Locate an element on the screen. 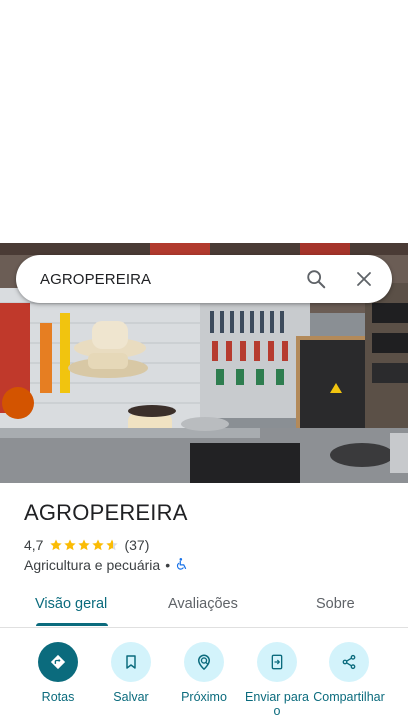 The width and height of the screenshot is (408, 726). search-bar: AGROPEREIRA is located at coordinates (204, 279).